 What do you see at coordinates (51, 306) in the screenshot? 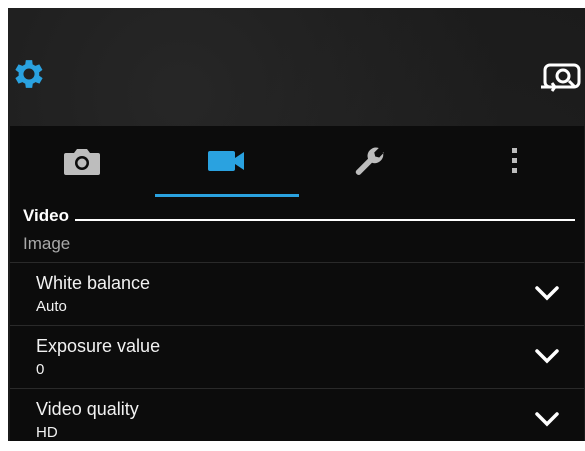
I see `setting-value: Auto` at bounding box center [51, 306].